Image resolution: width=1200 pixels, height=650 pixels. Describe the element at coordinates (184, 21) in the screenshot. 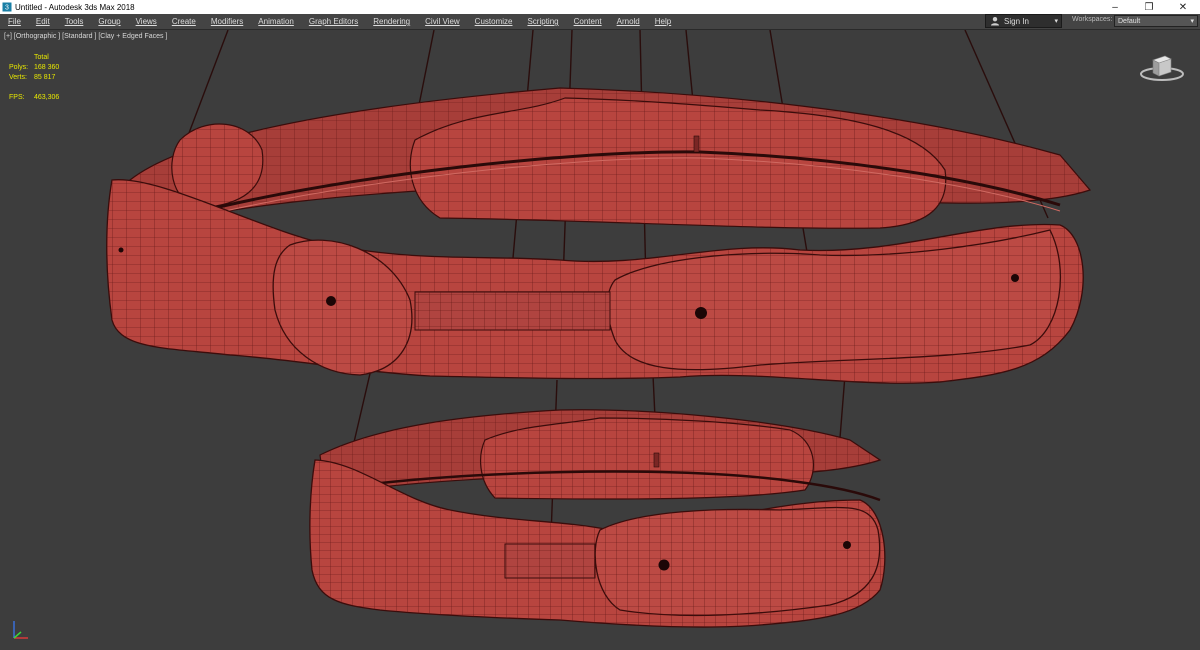

I see `menu-item-create: Create` at that location.